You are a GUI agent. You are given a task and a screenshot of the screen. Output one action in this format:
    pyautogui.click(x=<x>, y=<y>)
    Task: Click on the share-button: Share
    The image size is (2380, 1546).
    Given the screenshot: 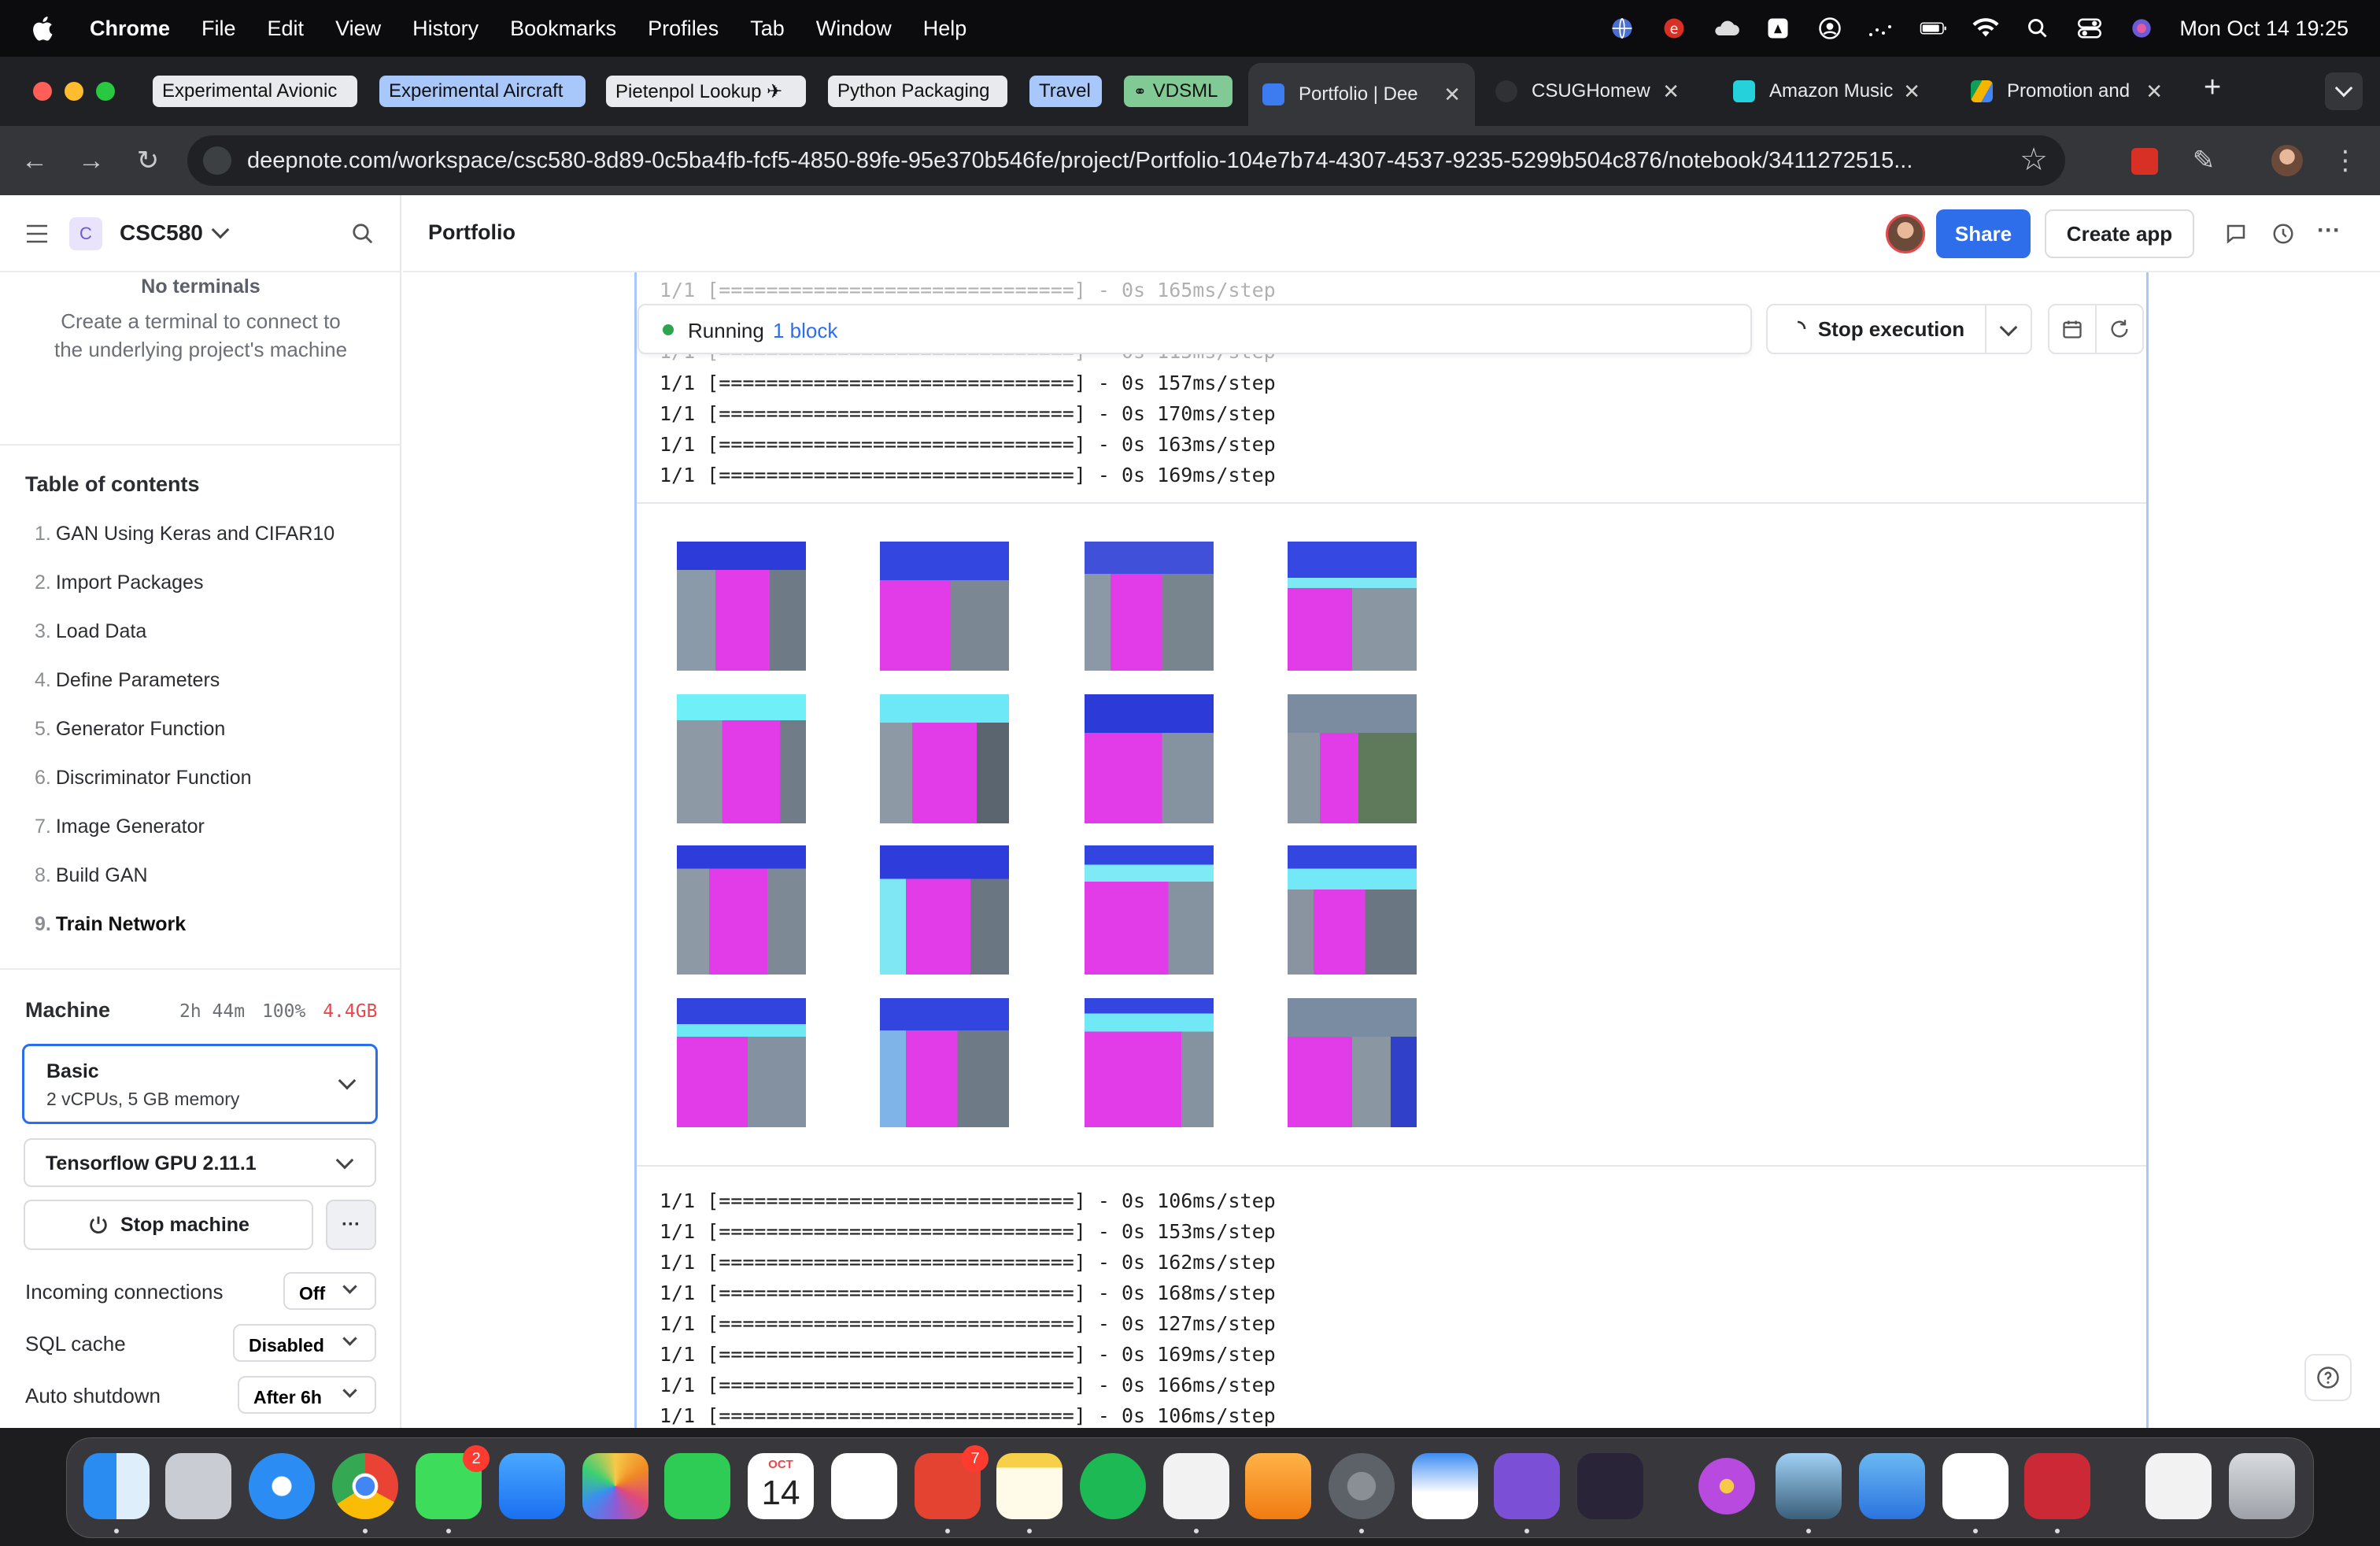 What is the action you would take?
    pyautogui.click(x=1983, y=233)
    